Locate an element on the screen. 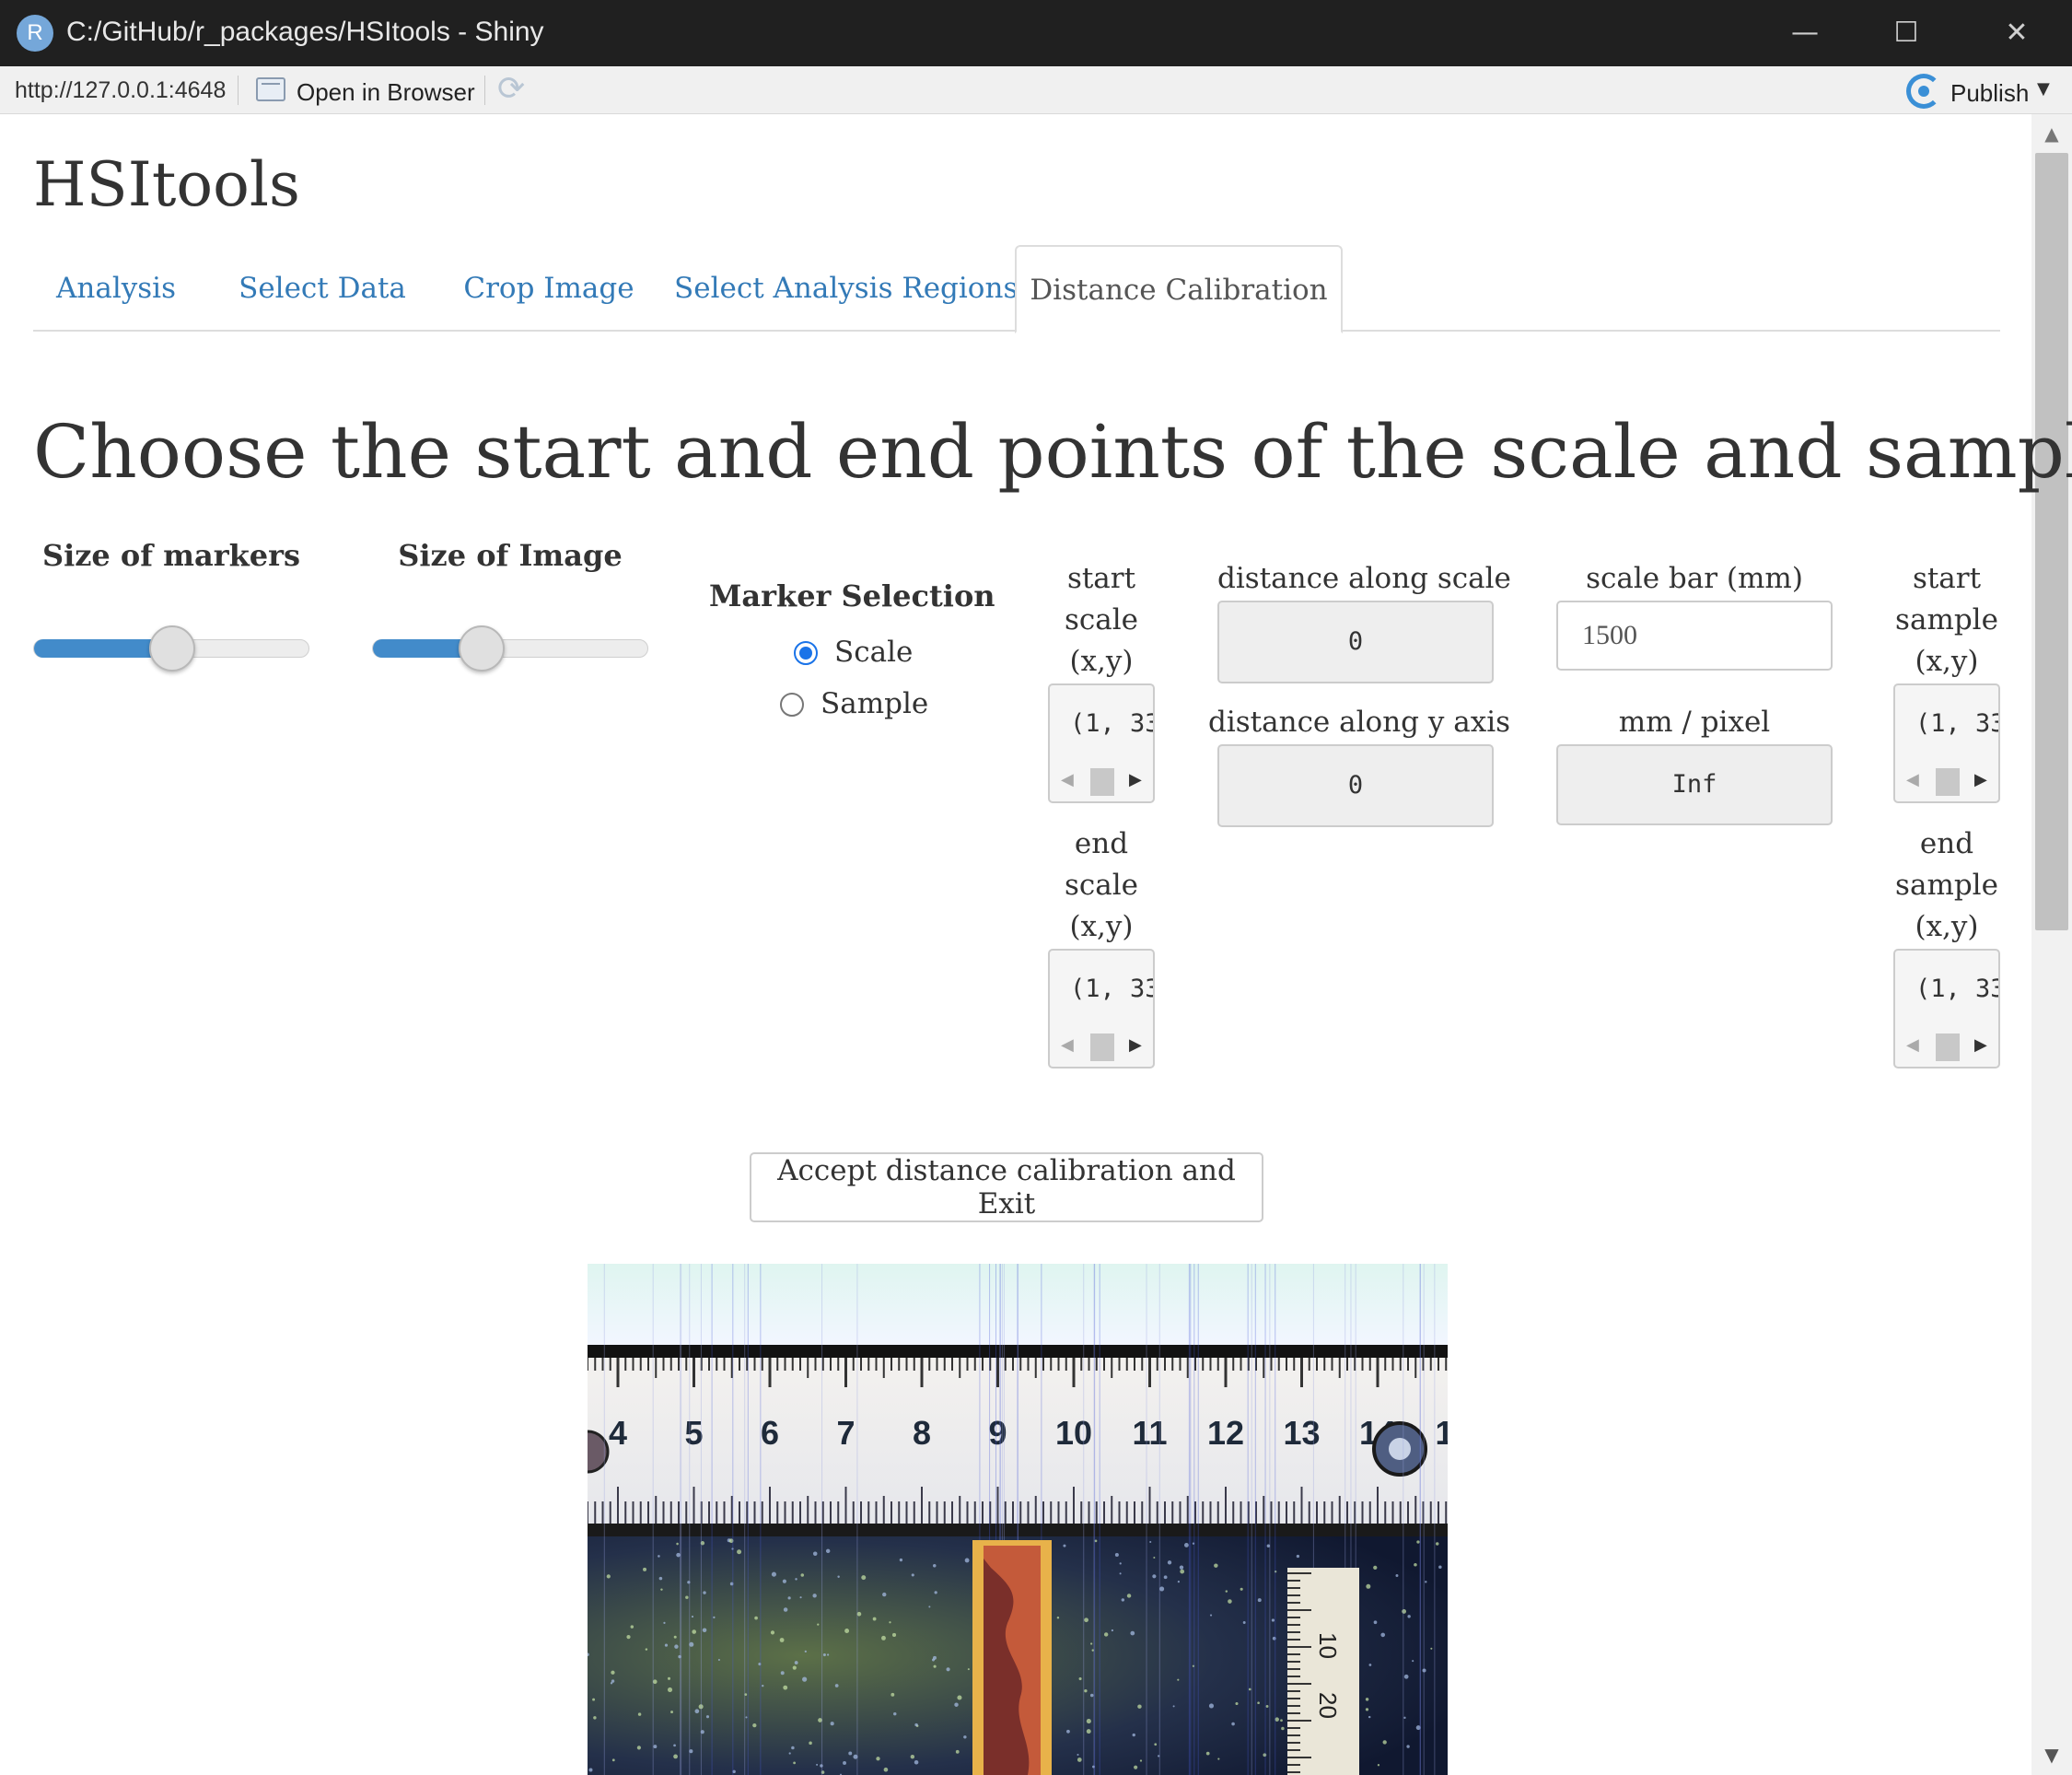 The height and width of the screenshot is (1775, 2072). tab-analysis: Analysis is located at coordinates (116, 288).